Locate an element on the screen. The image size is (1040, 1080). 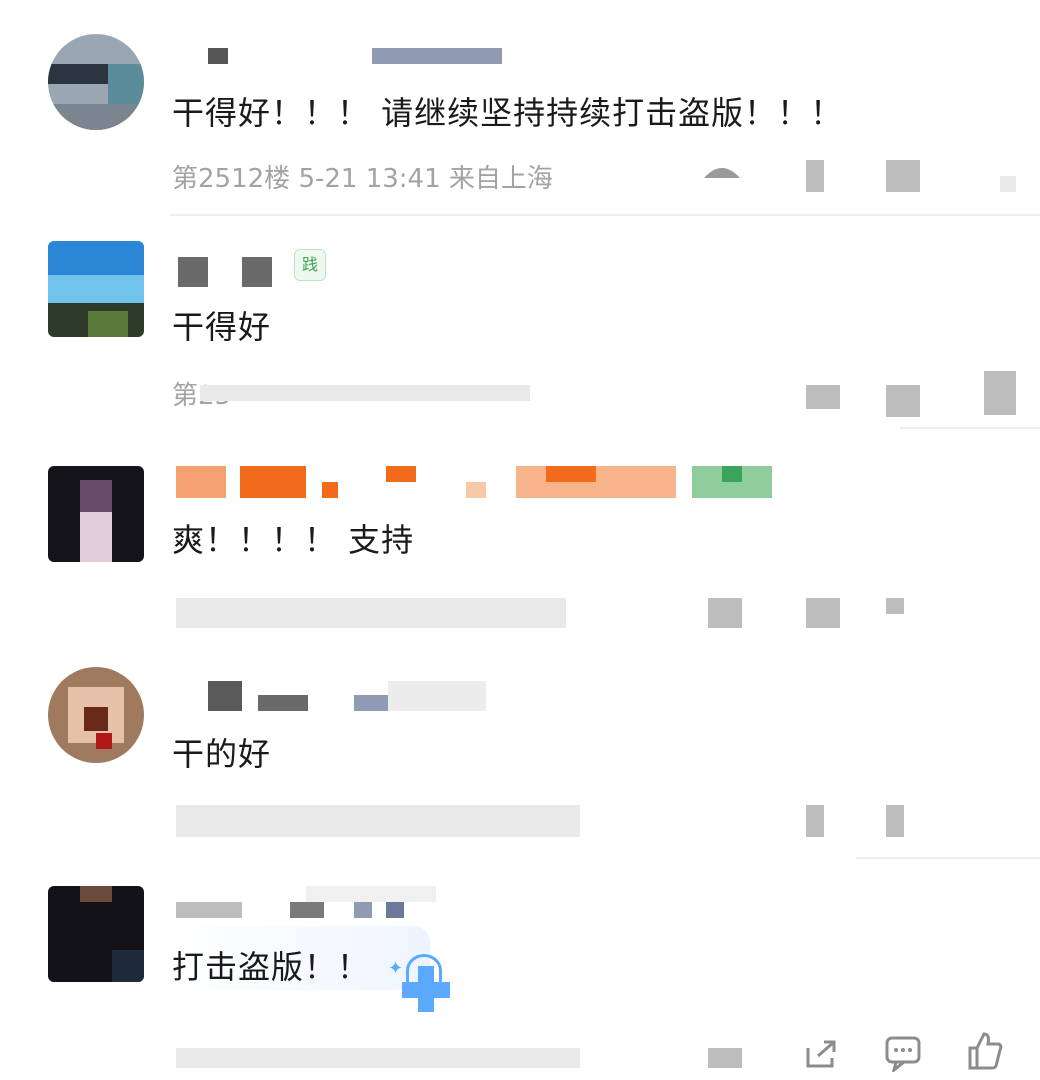
comment-text: 干的好 is located at coordinates (222, 754).